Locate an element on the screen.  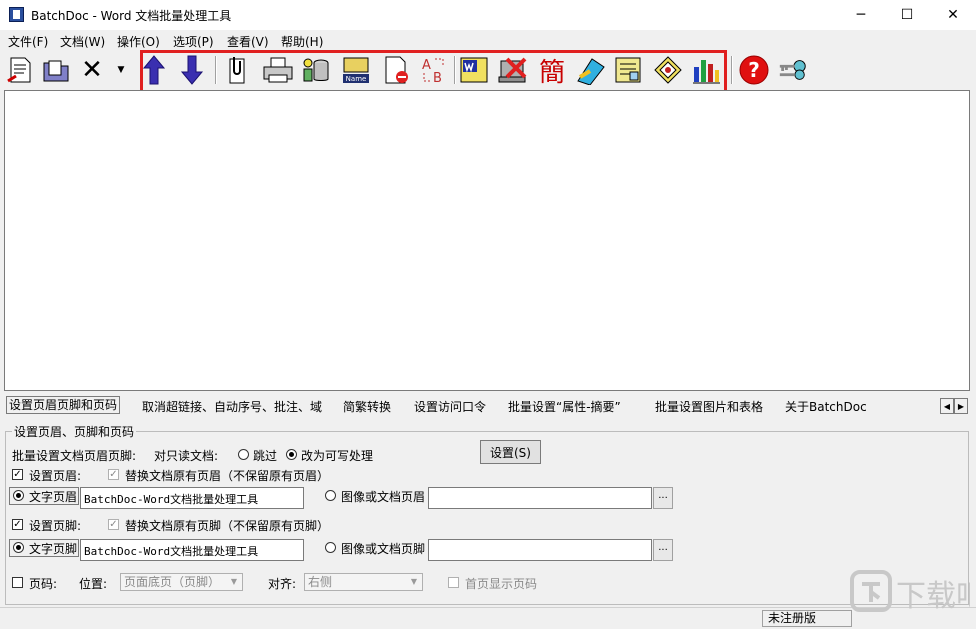
menu-document: 文档(W) is located at coordinates (82, 41).